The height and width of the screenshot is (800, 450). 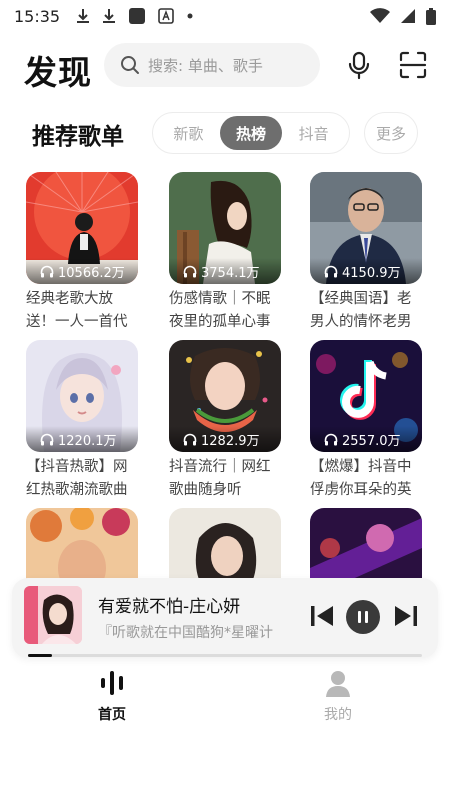 What do you see at coordinates (338, 684) in the screenshot?
I see `person-icon` at bounding box center [338, 684].